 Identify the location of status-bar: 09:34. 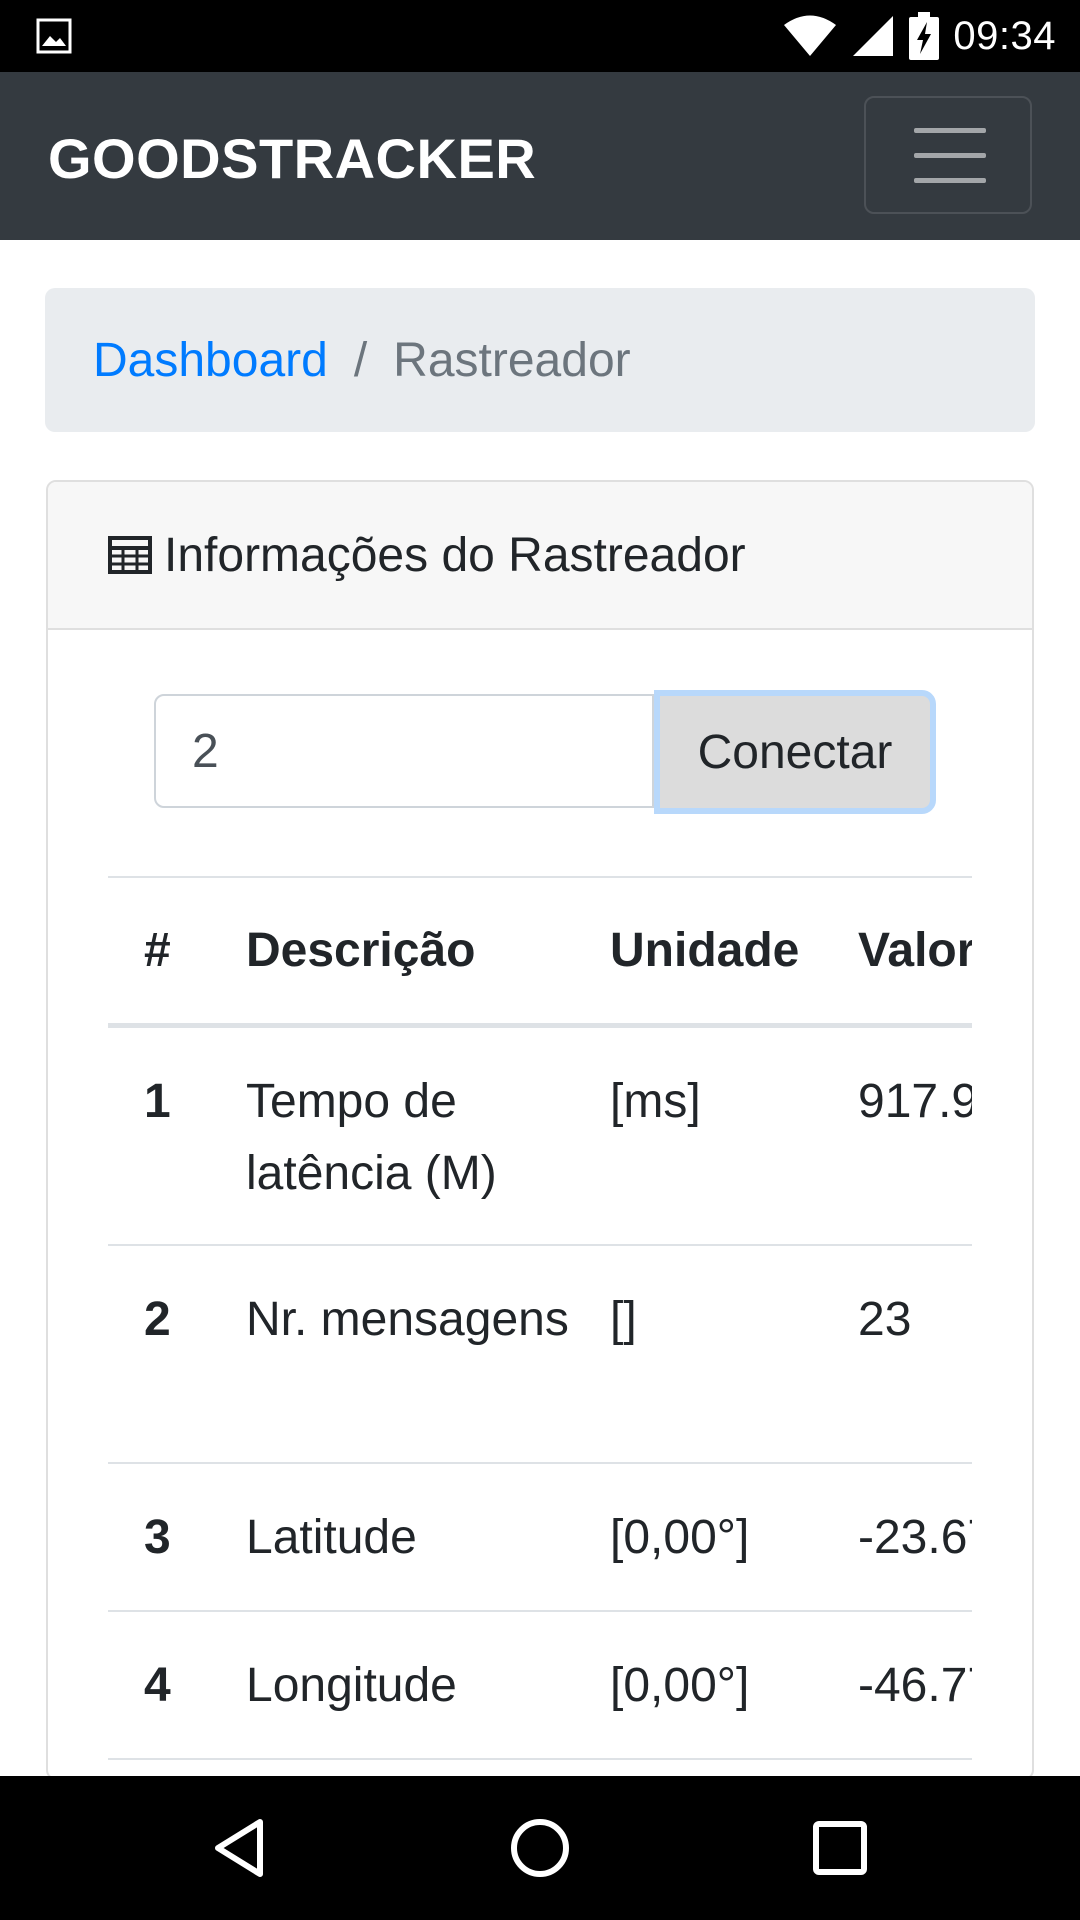
(540, 36).